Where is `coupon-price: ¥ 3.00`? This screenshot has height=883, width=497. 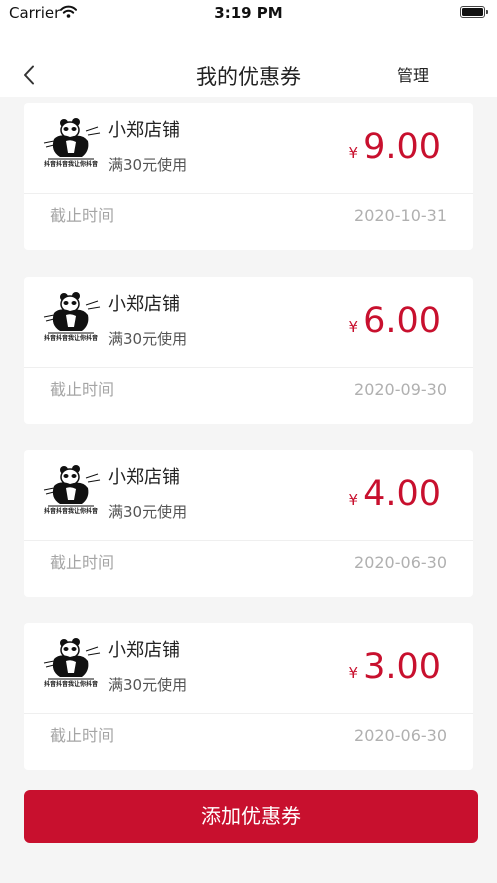 coupon-price: ¥ 3.00 is located at coordinates (395, 667).